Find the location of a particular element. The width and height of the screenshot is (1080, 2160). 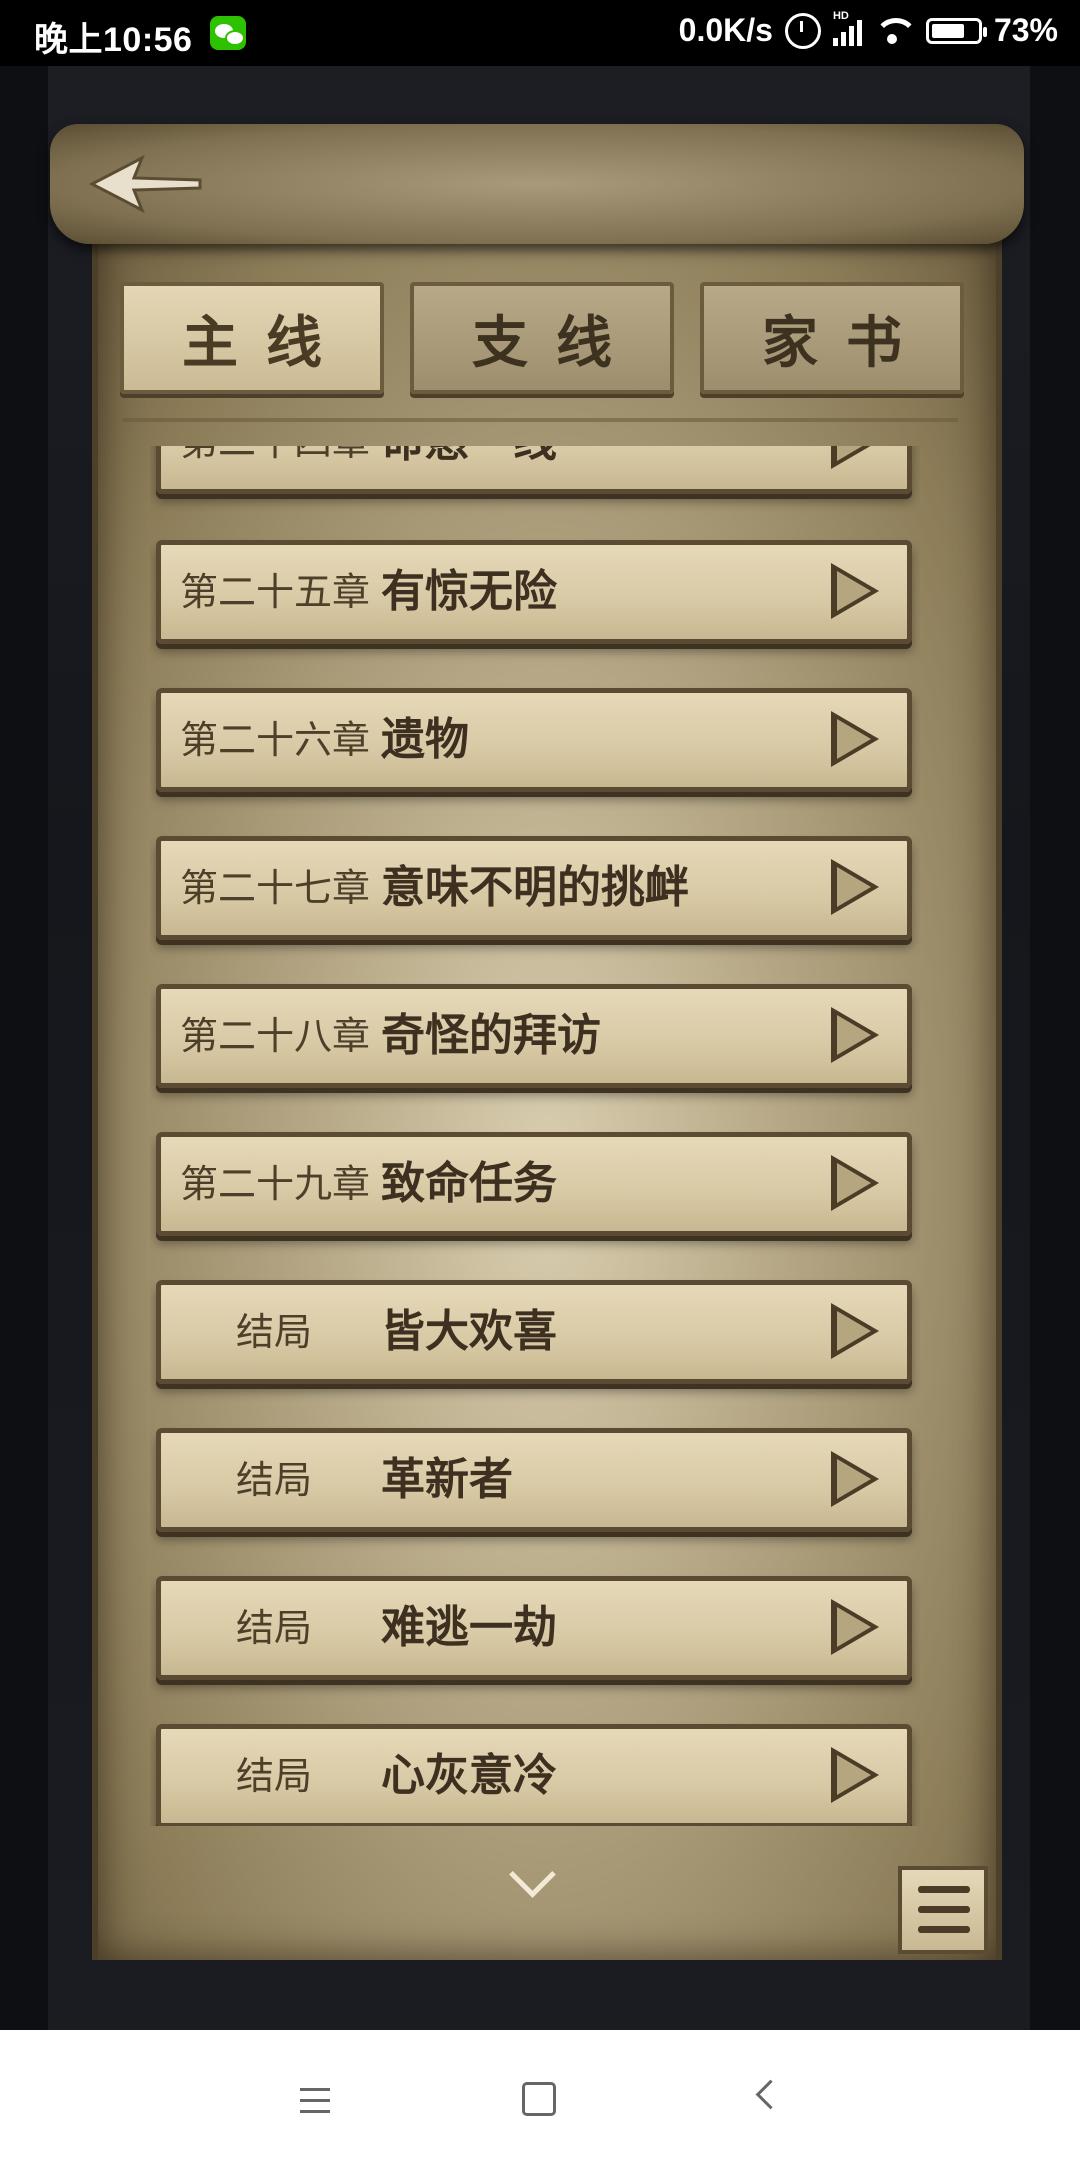

chapter-row: 结局 心灰意冷 is located at coordinates (534, 1775).